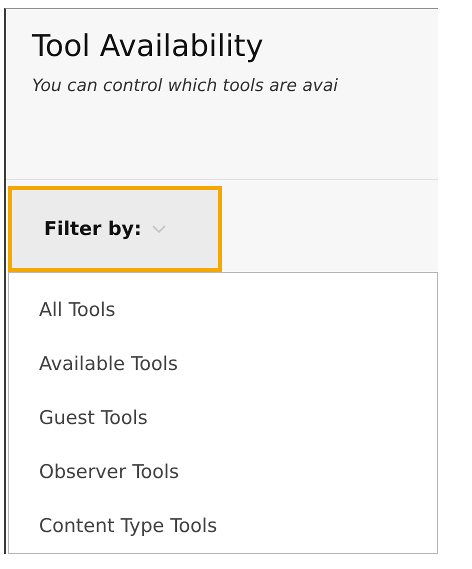 This screenshot has height=569, width=472. What do you see at coordinates (223, 418) in the screenshot?
I see `menu-item: Guest Tools` at bounding box center [223, 418].